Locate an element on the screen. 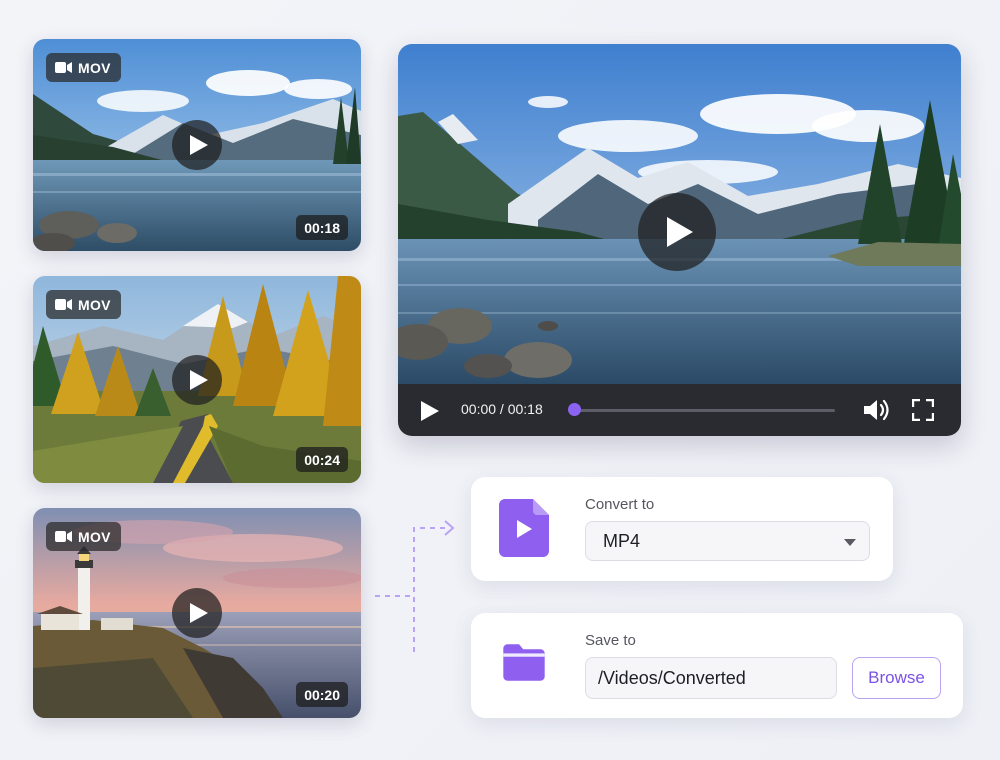  flow-connector is located at coordinates (415, 586).